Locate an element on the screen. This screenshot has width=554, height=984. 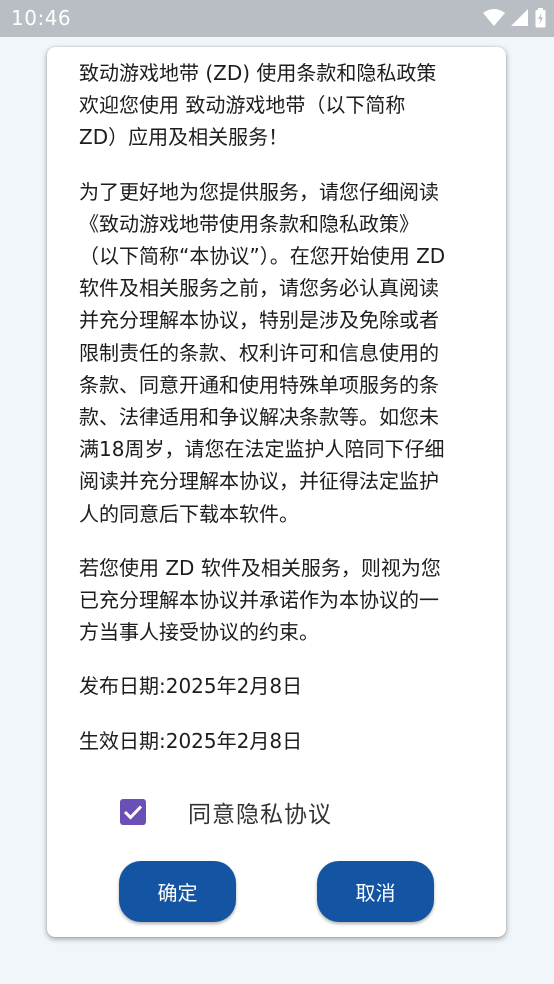
agree-label: 同意隐私协议 is located at coordinates (260, 812).